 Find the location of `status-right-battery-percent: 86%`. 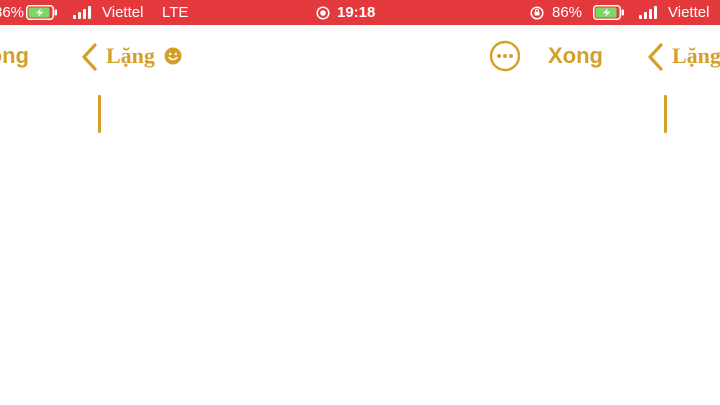

status-right-battery-percent: 86% is located at coordinates (567, 12).